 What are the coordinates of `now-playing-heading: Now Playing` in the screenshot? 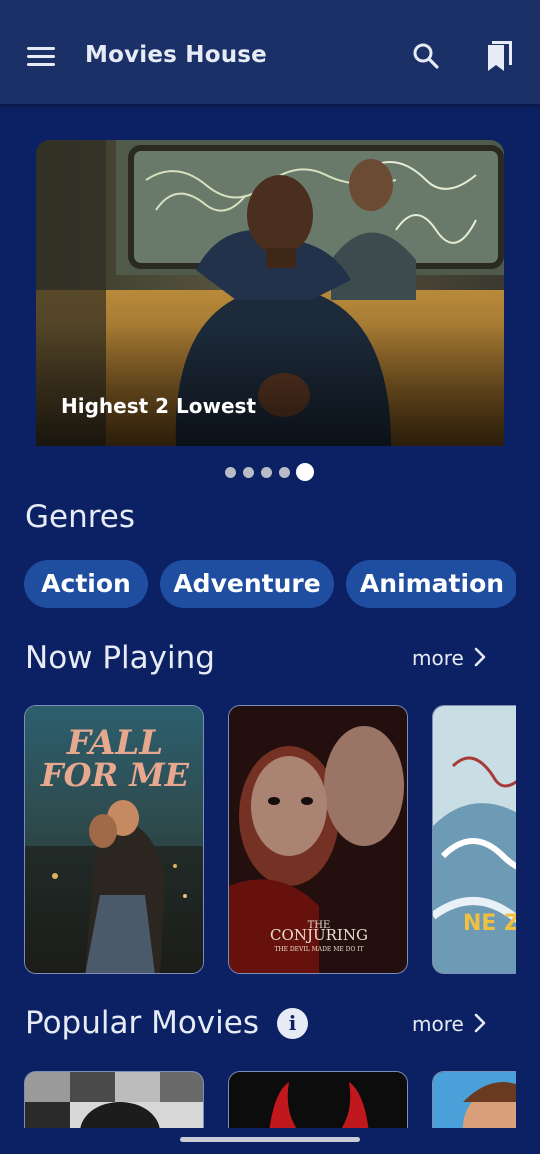 It's located at (120, 658).